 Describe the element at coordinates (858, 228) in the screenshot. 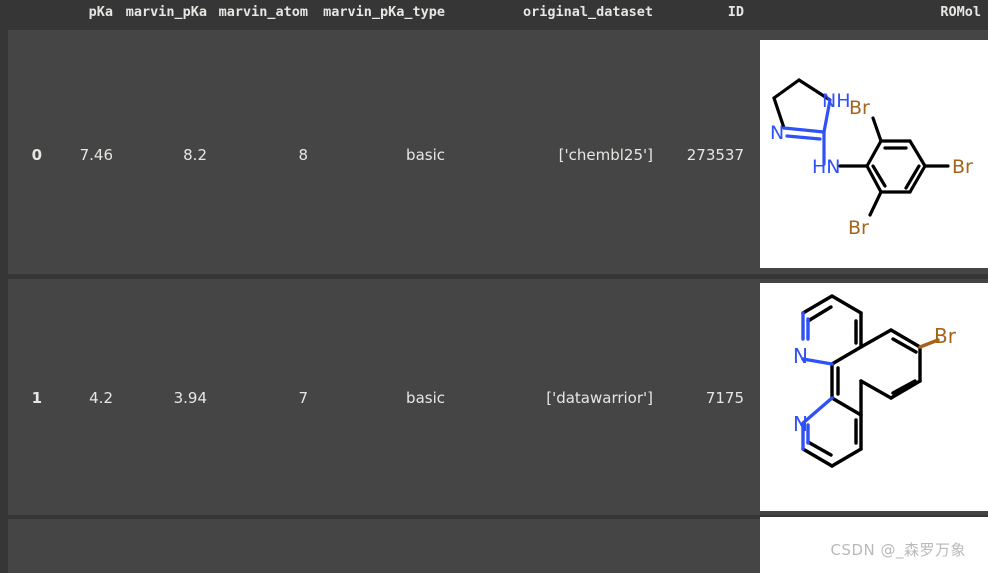

I see `atom-label-Br-bottom: Br` at that location.